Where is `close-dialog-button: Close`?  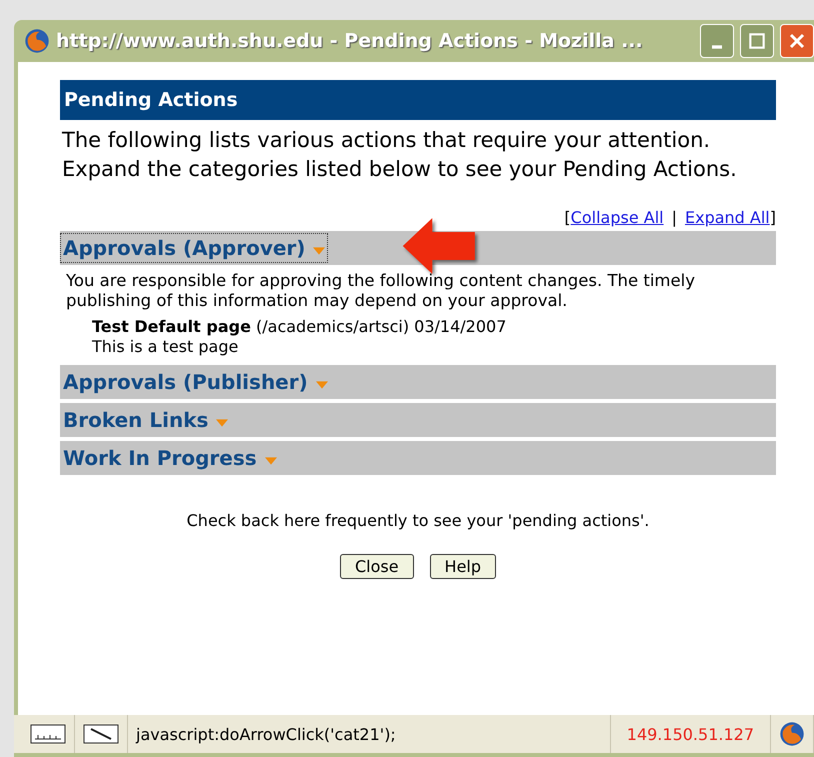
close-dialog-button: Close is located at coordinates (377, 566).